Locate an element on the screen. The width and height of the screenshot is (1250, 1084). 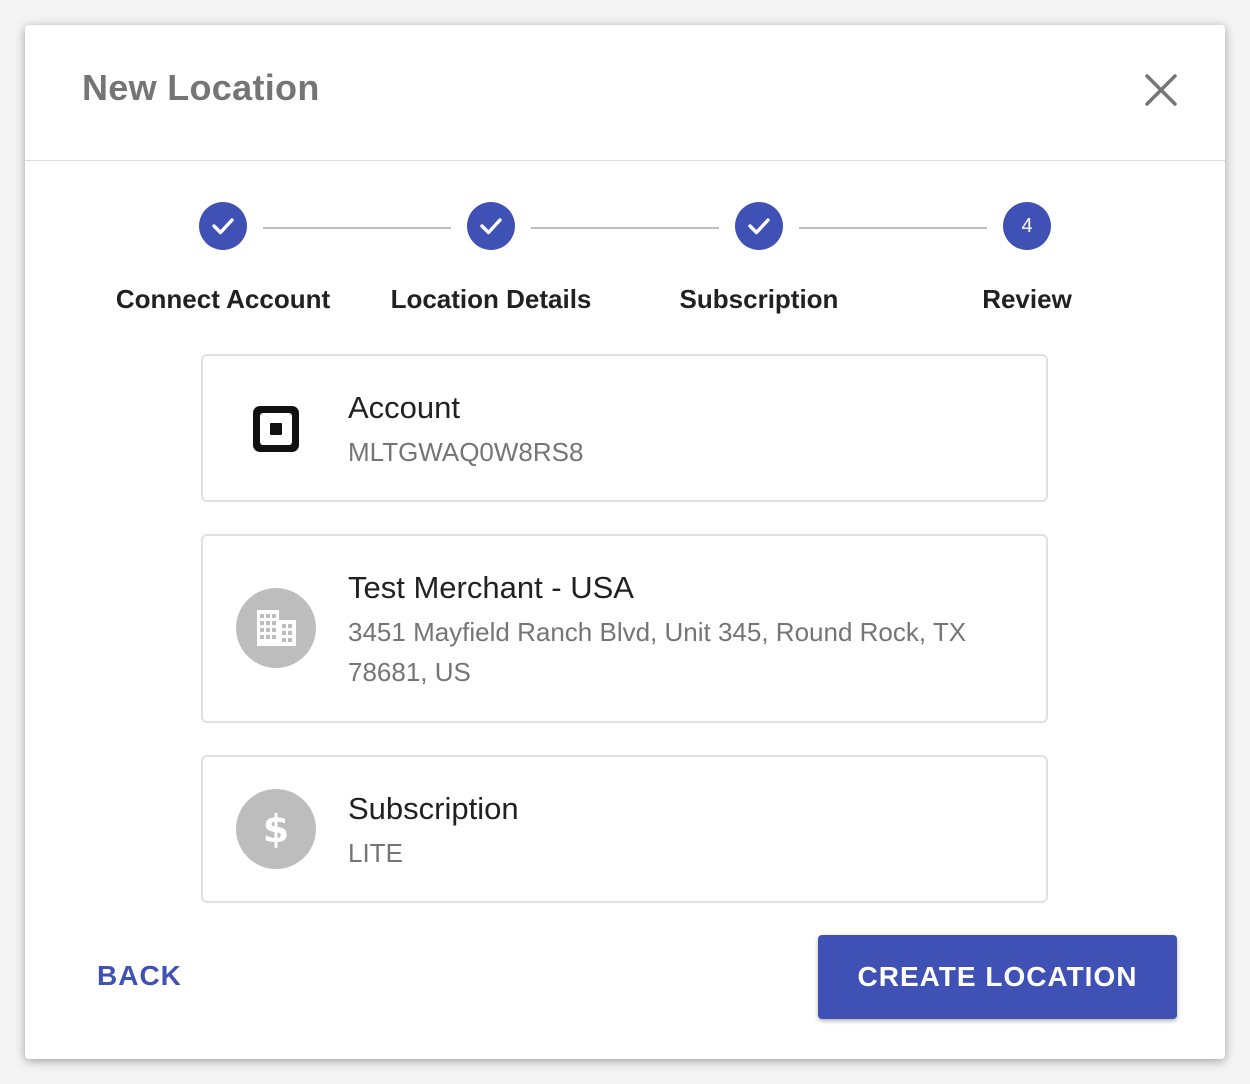
subscription-title: Subscription is located at coordinates (433, 808).